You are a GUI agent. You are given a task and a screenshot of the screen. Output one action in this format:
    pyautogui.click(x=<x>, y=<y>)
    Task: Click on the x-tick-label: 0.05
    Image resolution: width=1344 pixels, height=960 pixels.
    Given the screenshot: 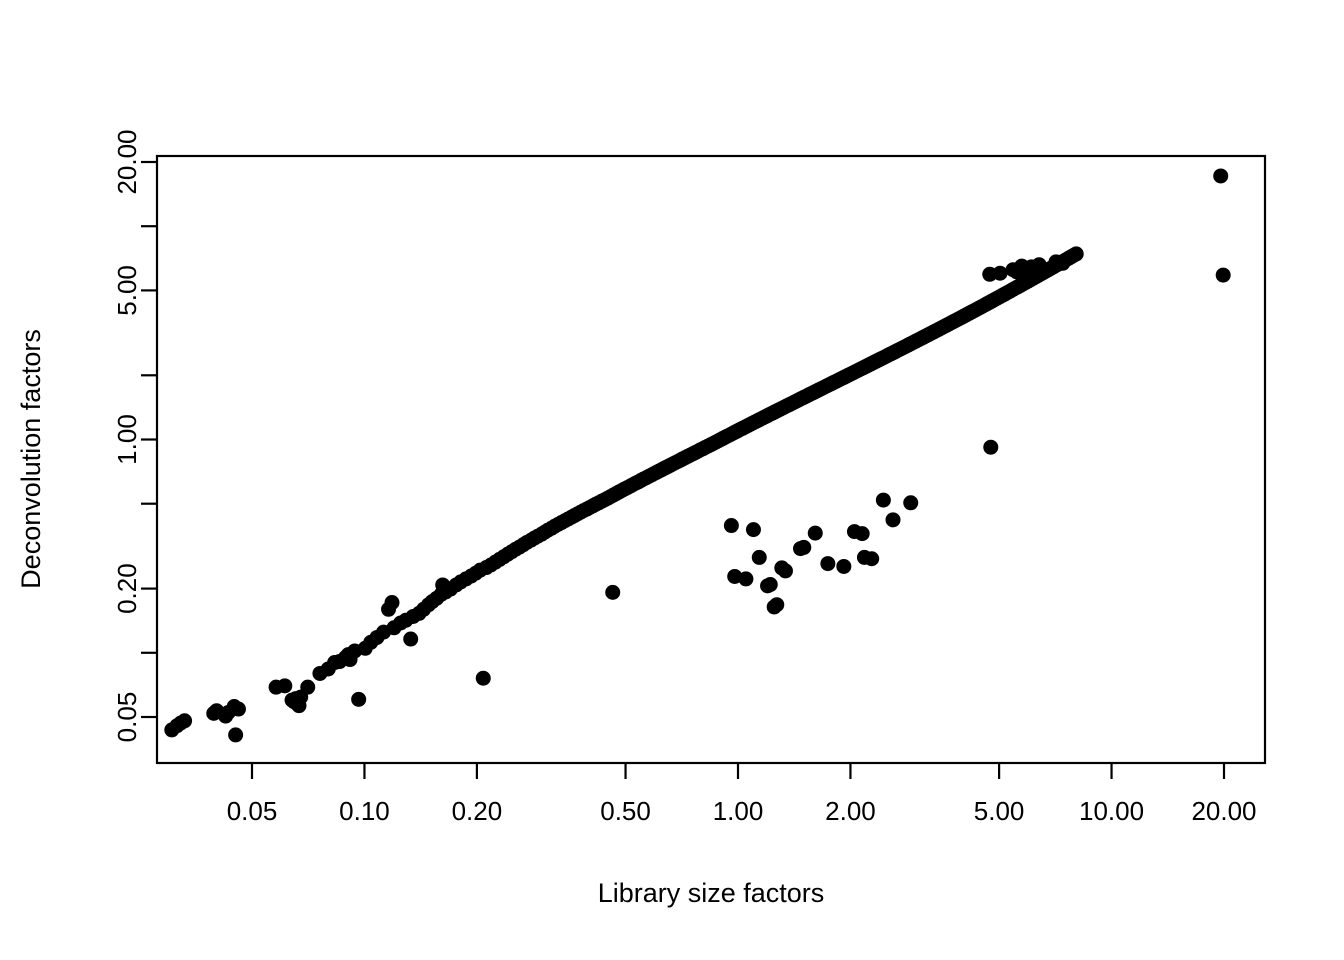 What is the action you would take?
    pyautogui.click(x=252, y=811)
    